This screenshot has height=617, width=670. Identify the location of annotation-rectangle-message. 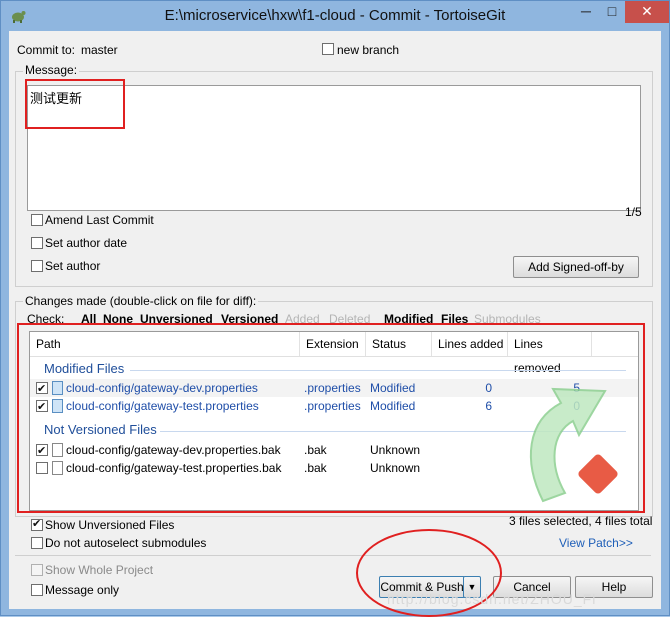
(75, 104).